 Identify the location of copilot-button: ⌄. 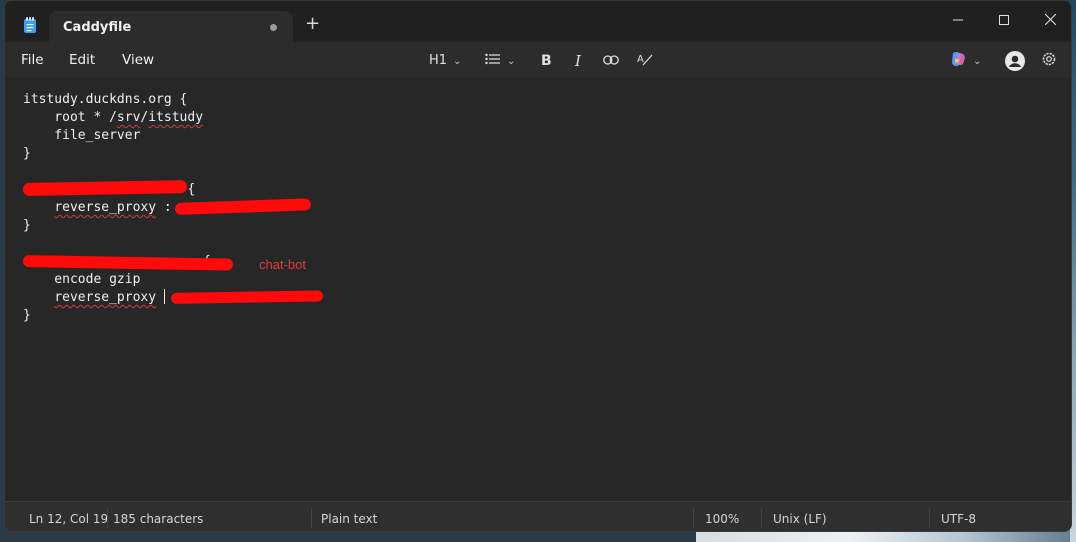
(965, 61).